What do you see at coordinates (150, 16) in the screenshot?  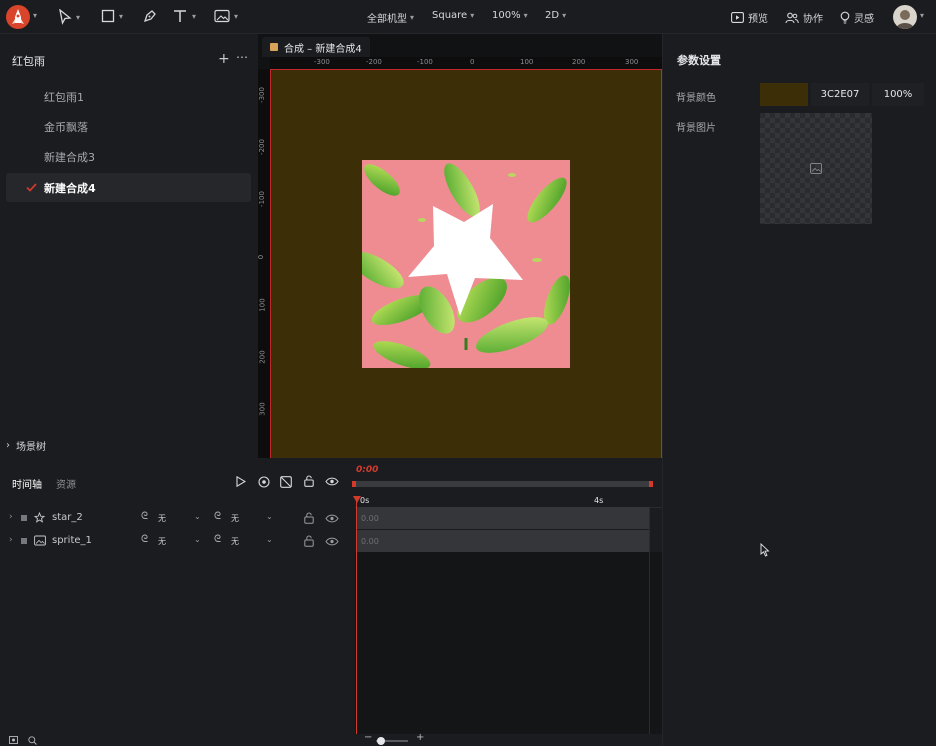 I see `pen-tool-button` at bounding box center [150, 16].